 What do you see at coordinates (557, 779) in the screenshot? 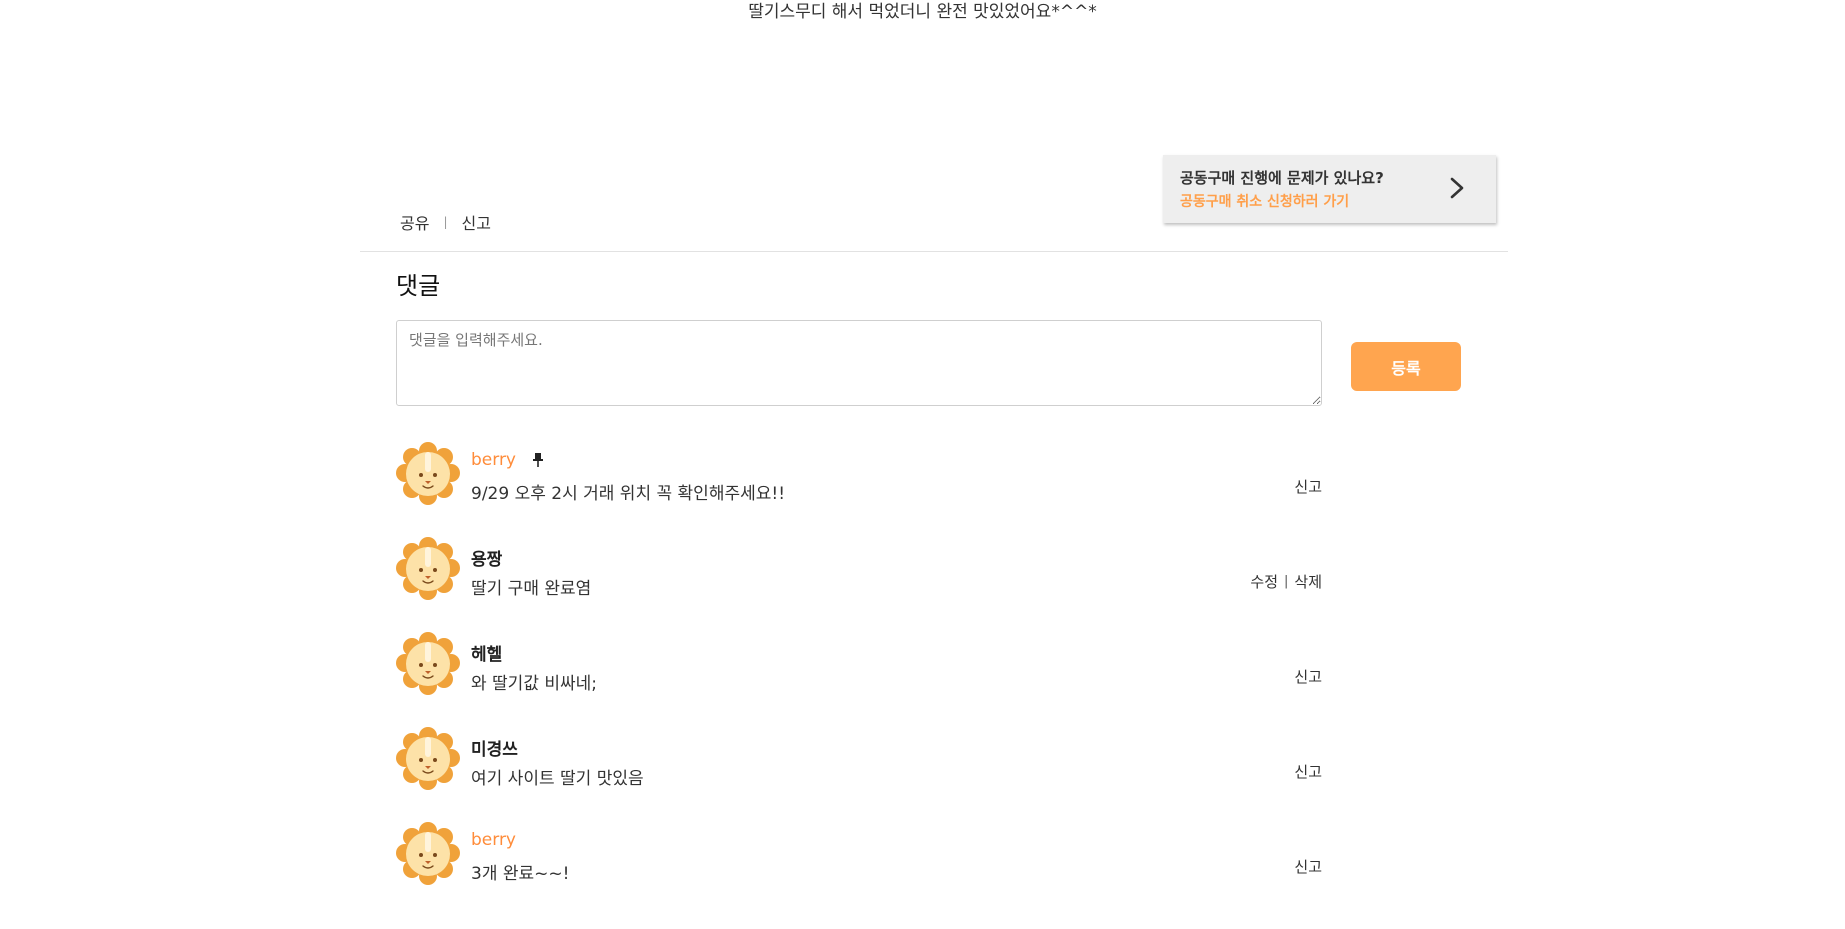
I see `comment-text: 여기 사이트 딸기 맛있음` at bounding box center [557, 779].